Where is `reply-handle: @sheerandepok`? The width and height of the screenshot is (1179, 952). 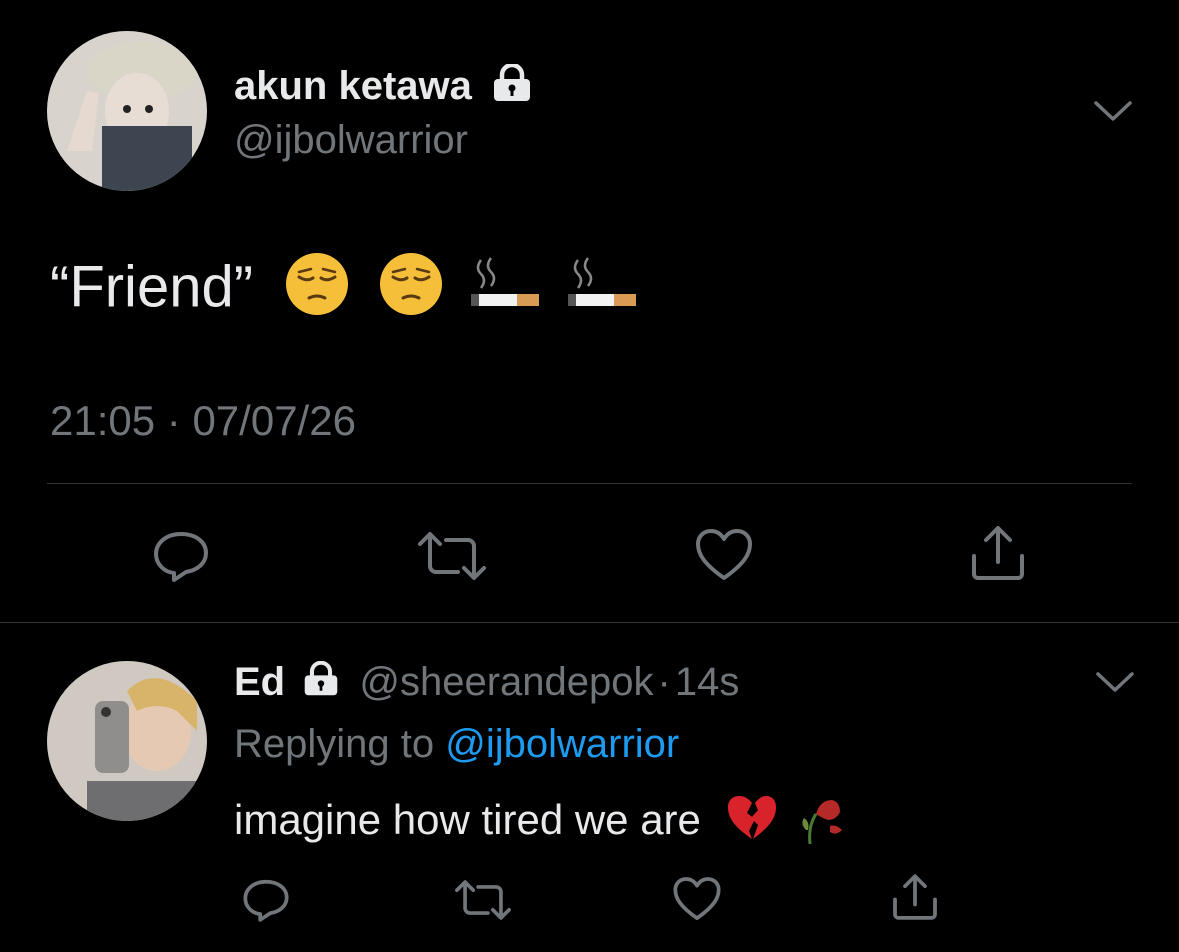 reply-handle: @sheerandepok is located at coordinates (506, 682).